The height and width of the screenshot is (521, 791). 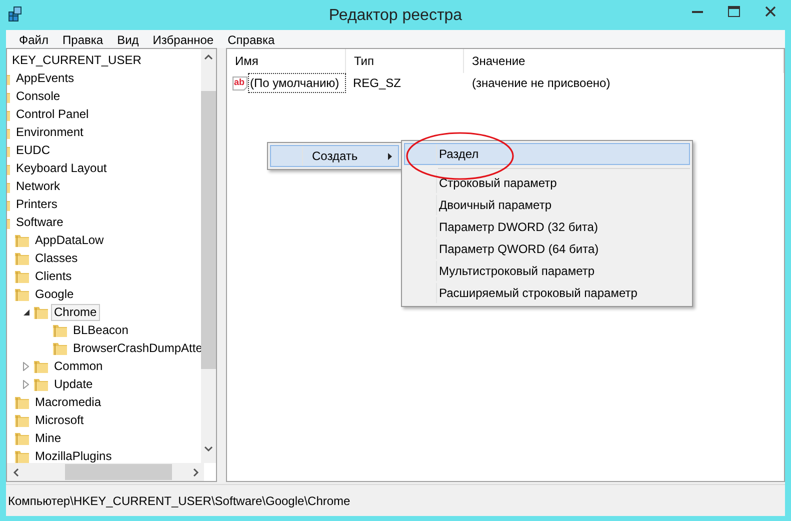 I want to click on tree-item: Network, so click(x=38, y=186).